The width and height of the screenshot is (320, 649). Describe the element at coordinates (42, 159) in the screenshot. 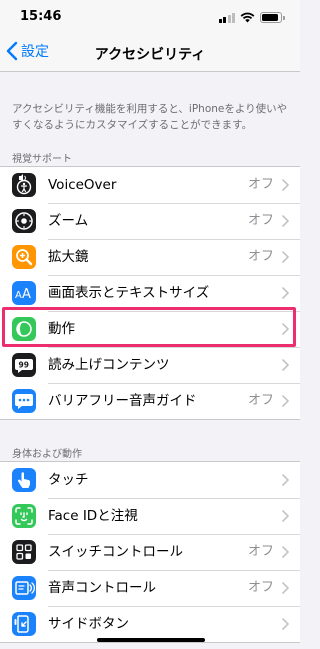

I see `section-header-vision: 視覚サポート` at that location.